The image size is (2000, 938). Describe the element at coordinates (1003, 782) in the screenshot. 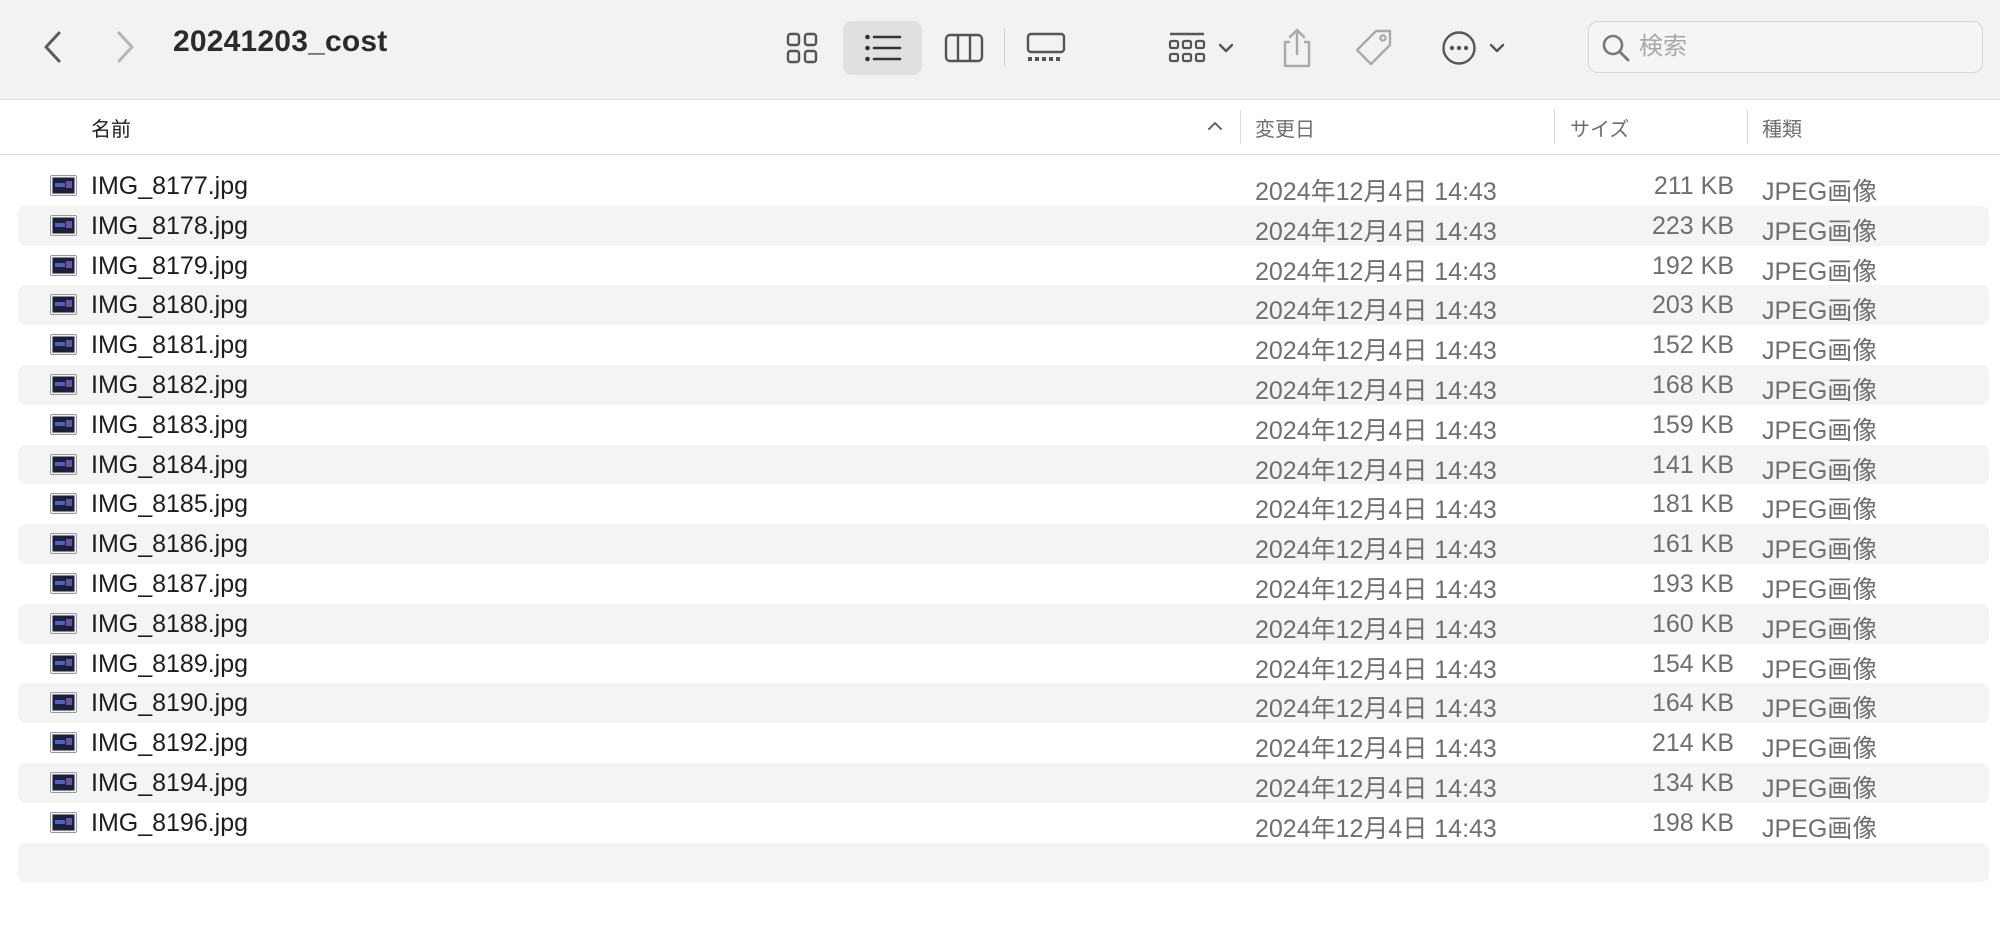

I see `file-row: IMG_8194.jpg 2024年12月4日 14:43 134 KB JPEG画像` at that location.